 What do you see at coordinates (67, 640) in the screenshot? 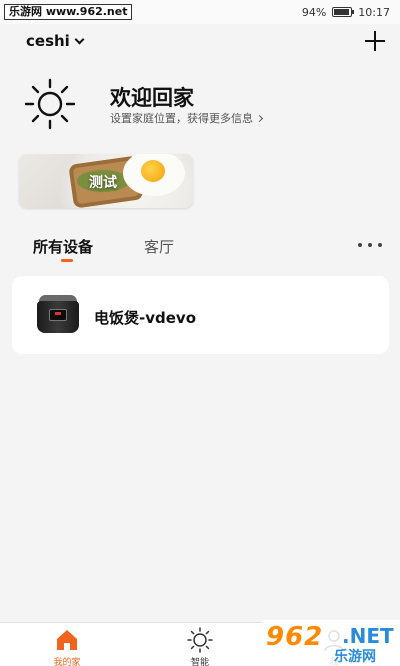
I see `home-icon` at bounding box center [67, 640].